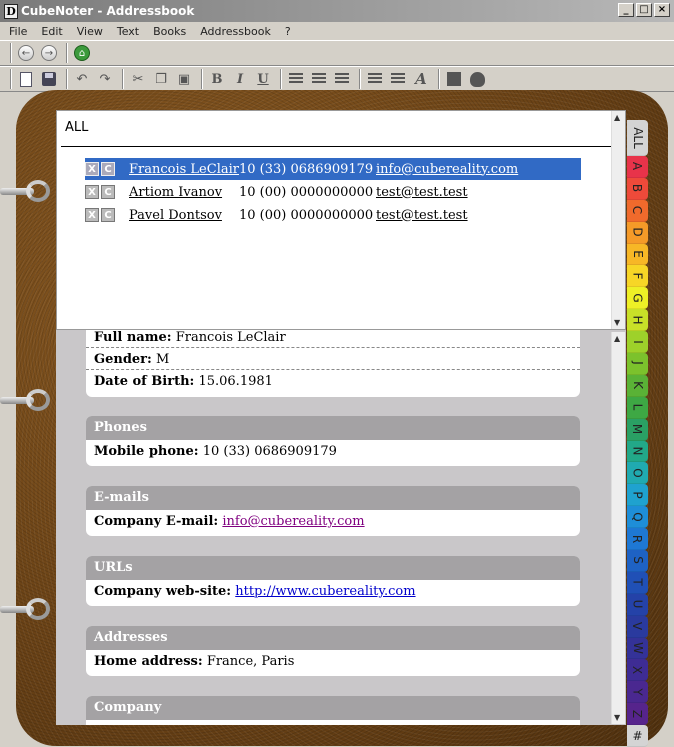  Describe the element at coordinates (637, 298) in the screenshot. I see `index-tab-g: G` at that location.